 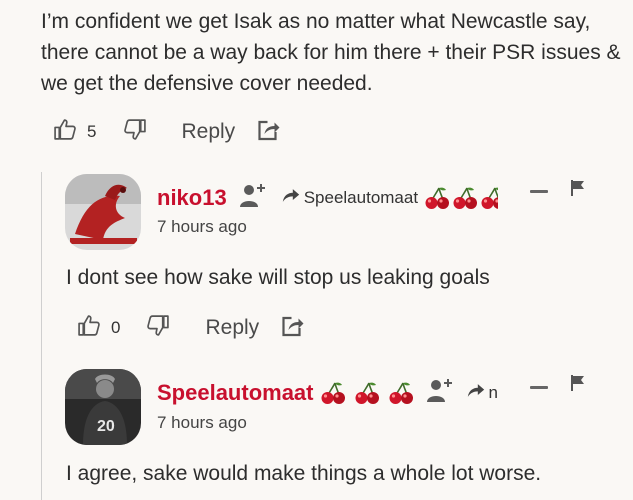 What do you see at coordinates (192, 198) in the screenshot?
I see `username: niko13` at bounding box center [192, 198].